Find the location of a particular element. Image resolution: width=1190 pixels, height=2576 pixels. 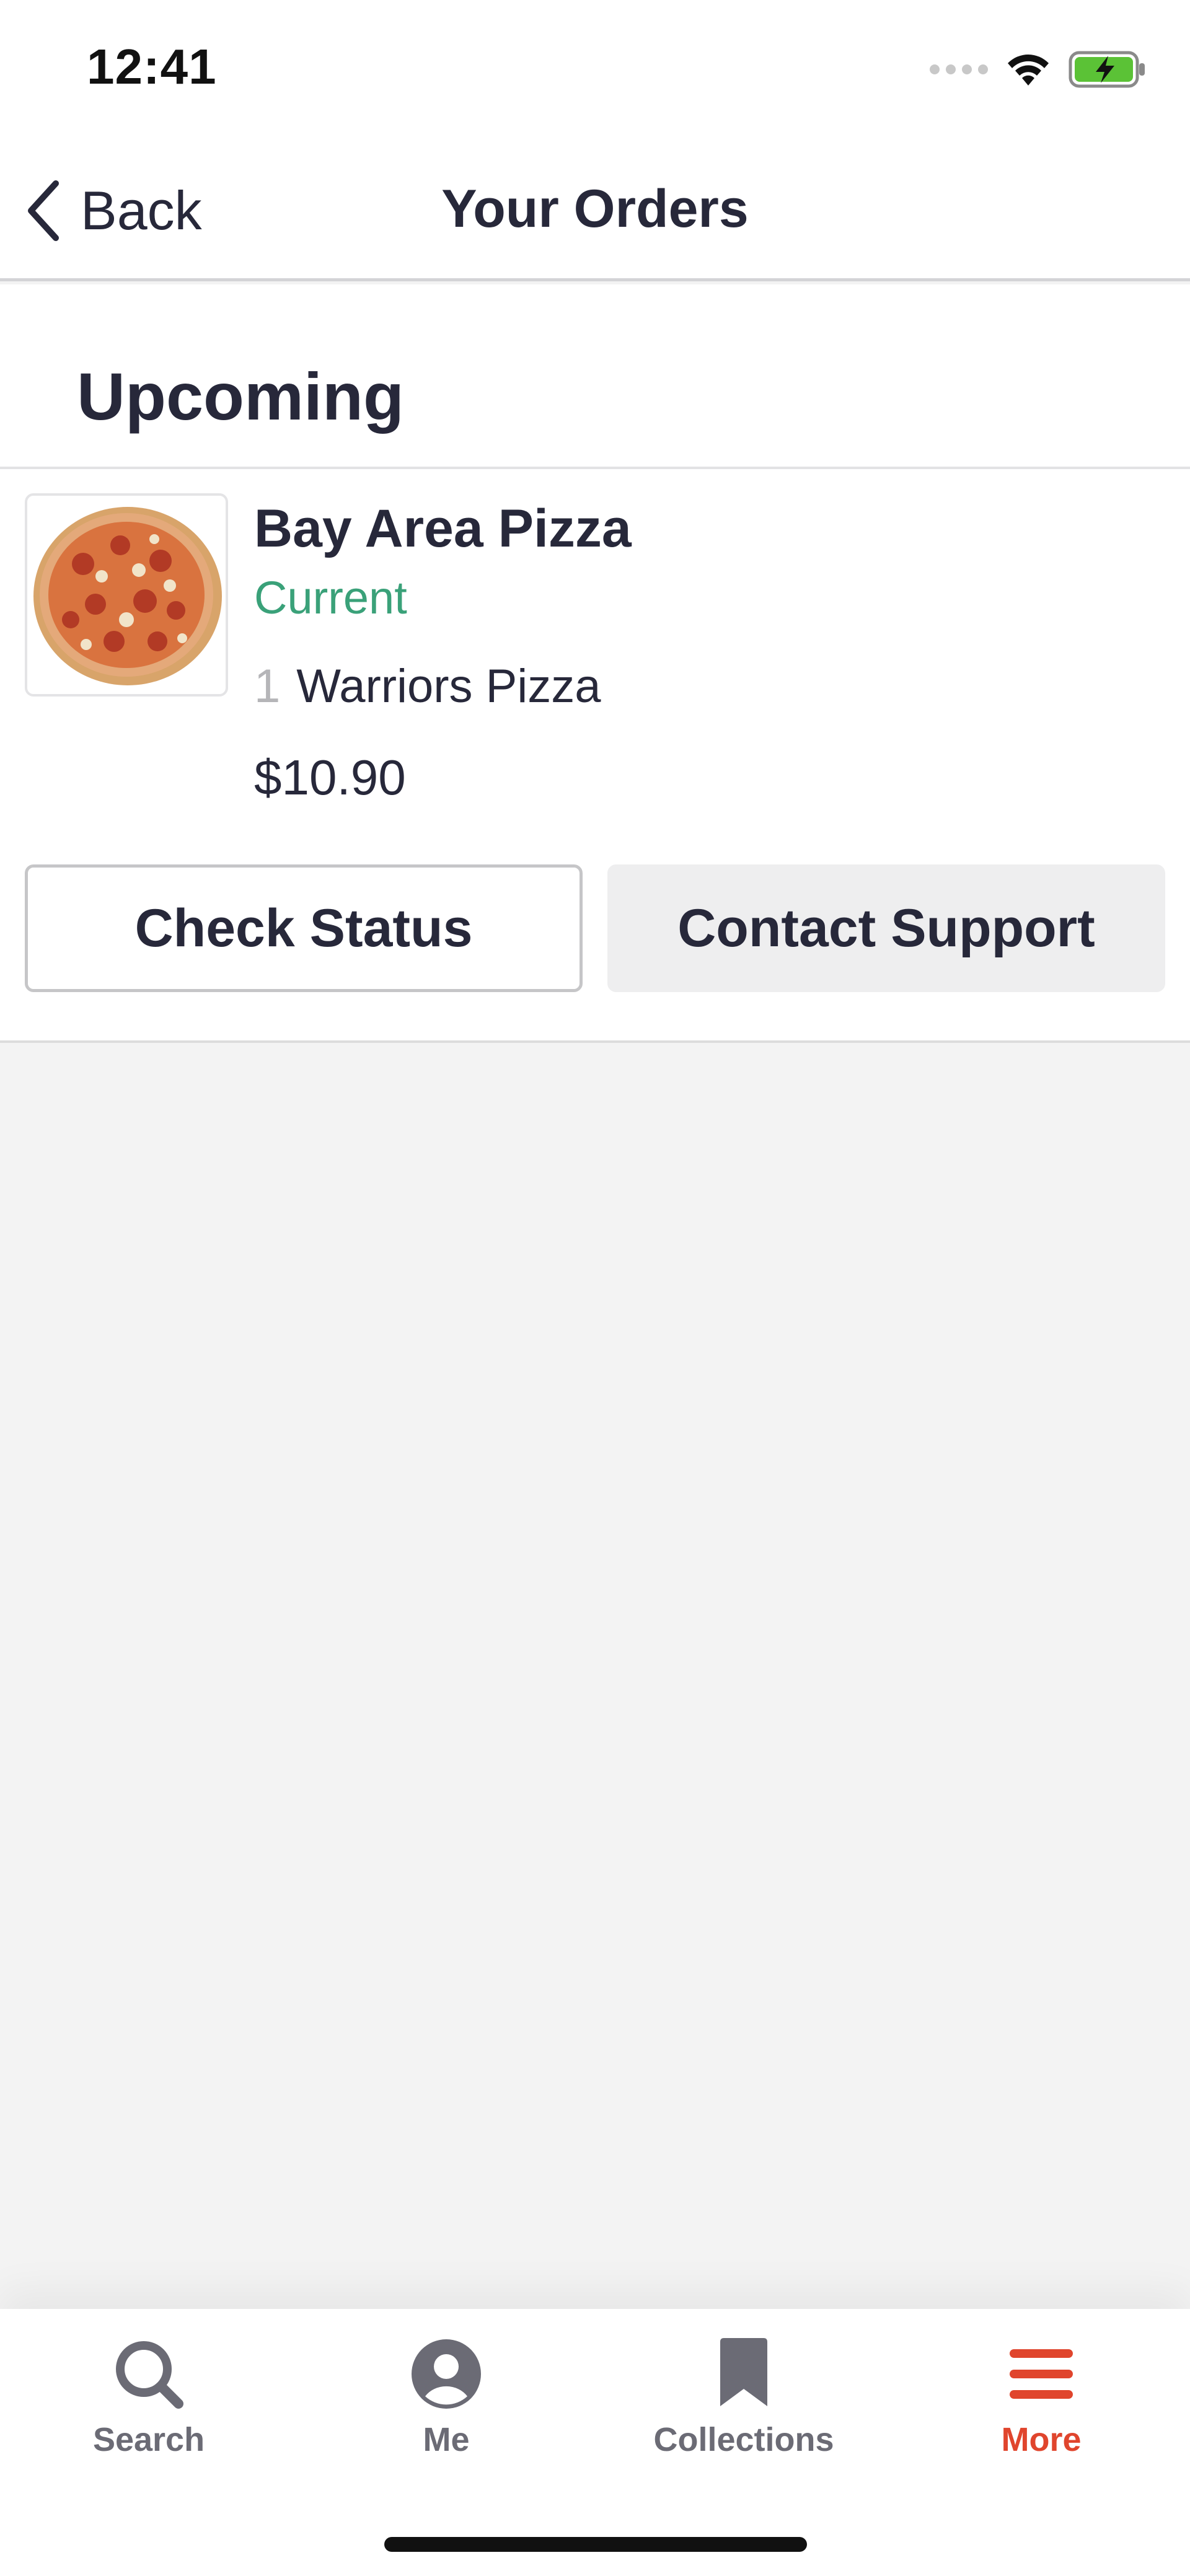

check-status-button: Check Status is located at coordinates (304, 928).